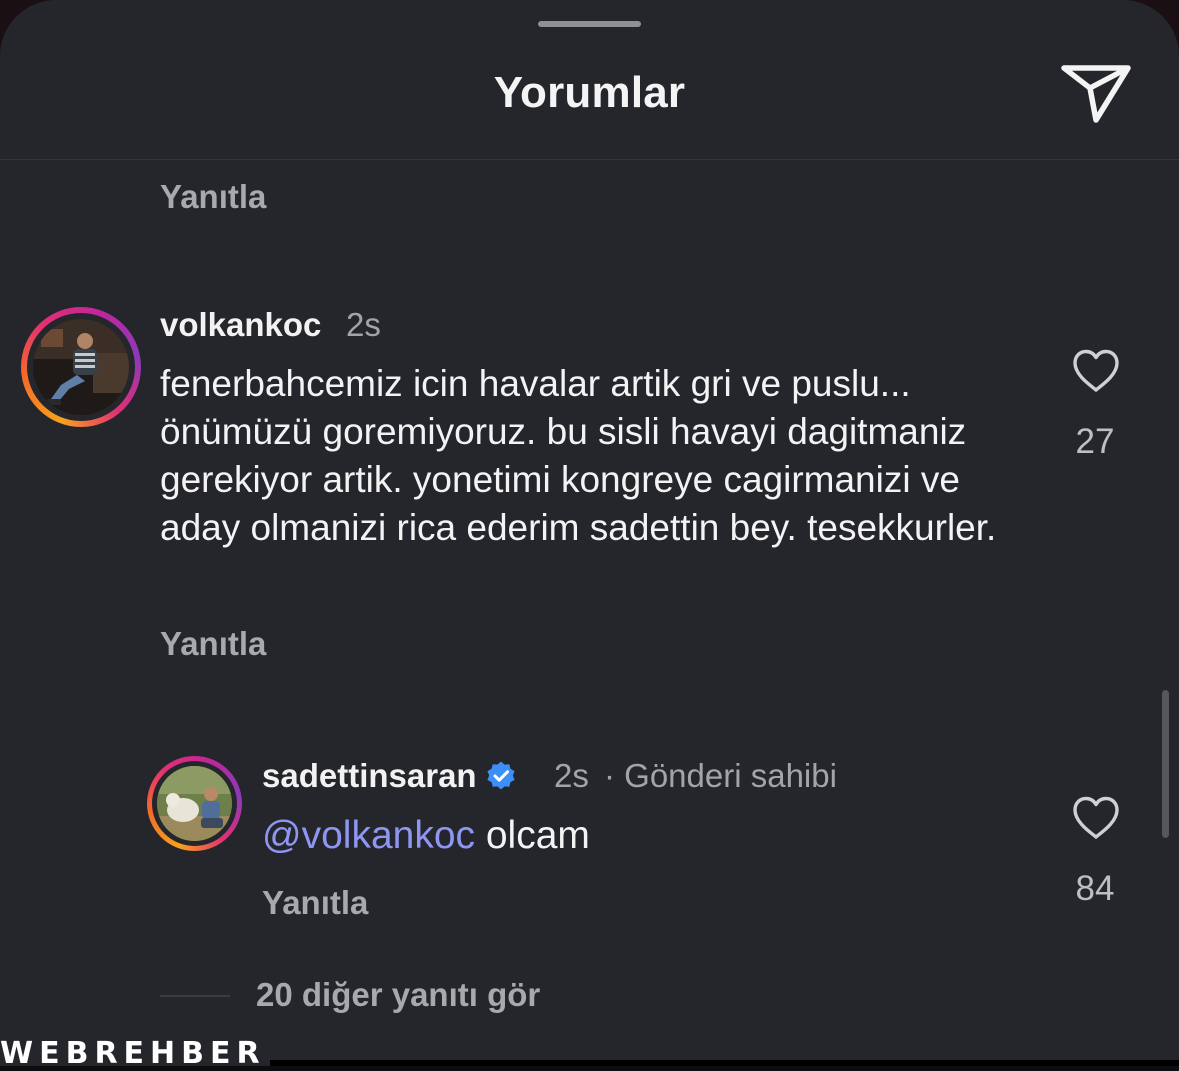 The width and height of the screenshot is (1179, 1071). What do you see at coordinates (537, 835) in the screenshot?
I see `reply-body: olcam` at bounding box center [537, 835].